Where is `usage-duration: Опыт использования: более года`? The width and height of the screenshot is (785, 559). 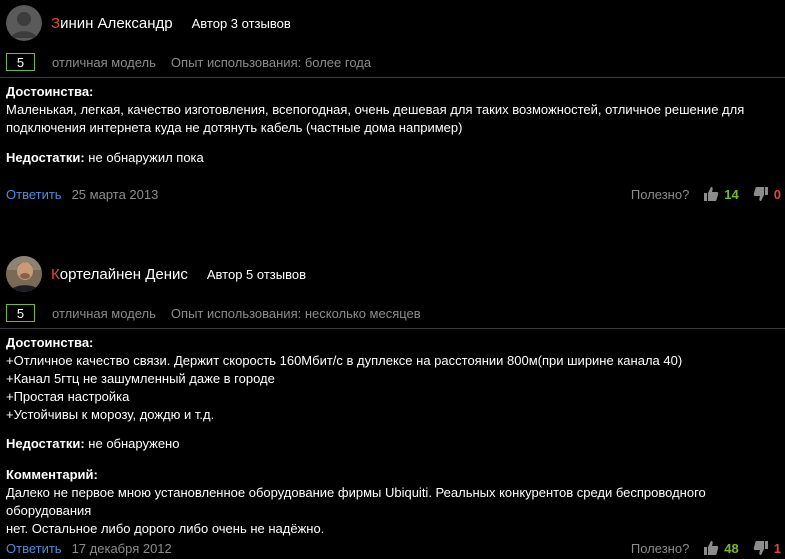
usage-duration: Опыт использования: более года is located at coordinates (271, 62).